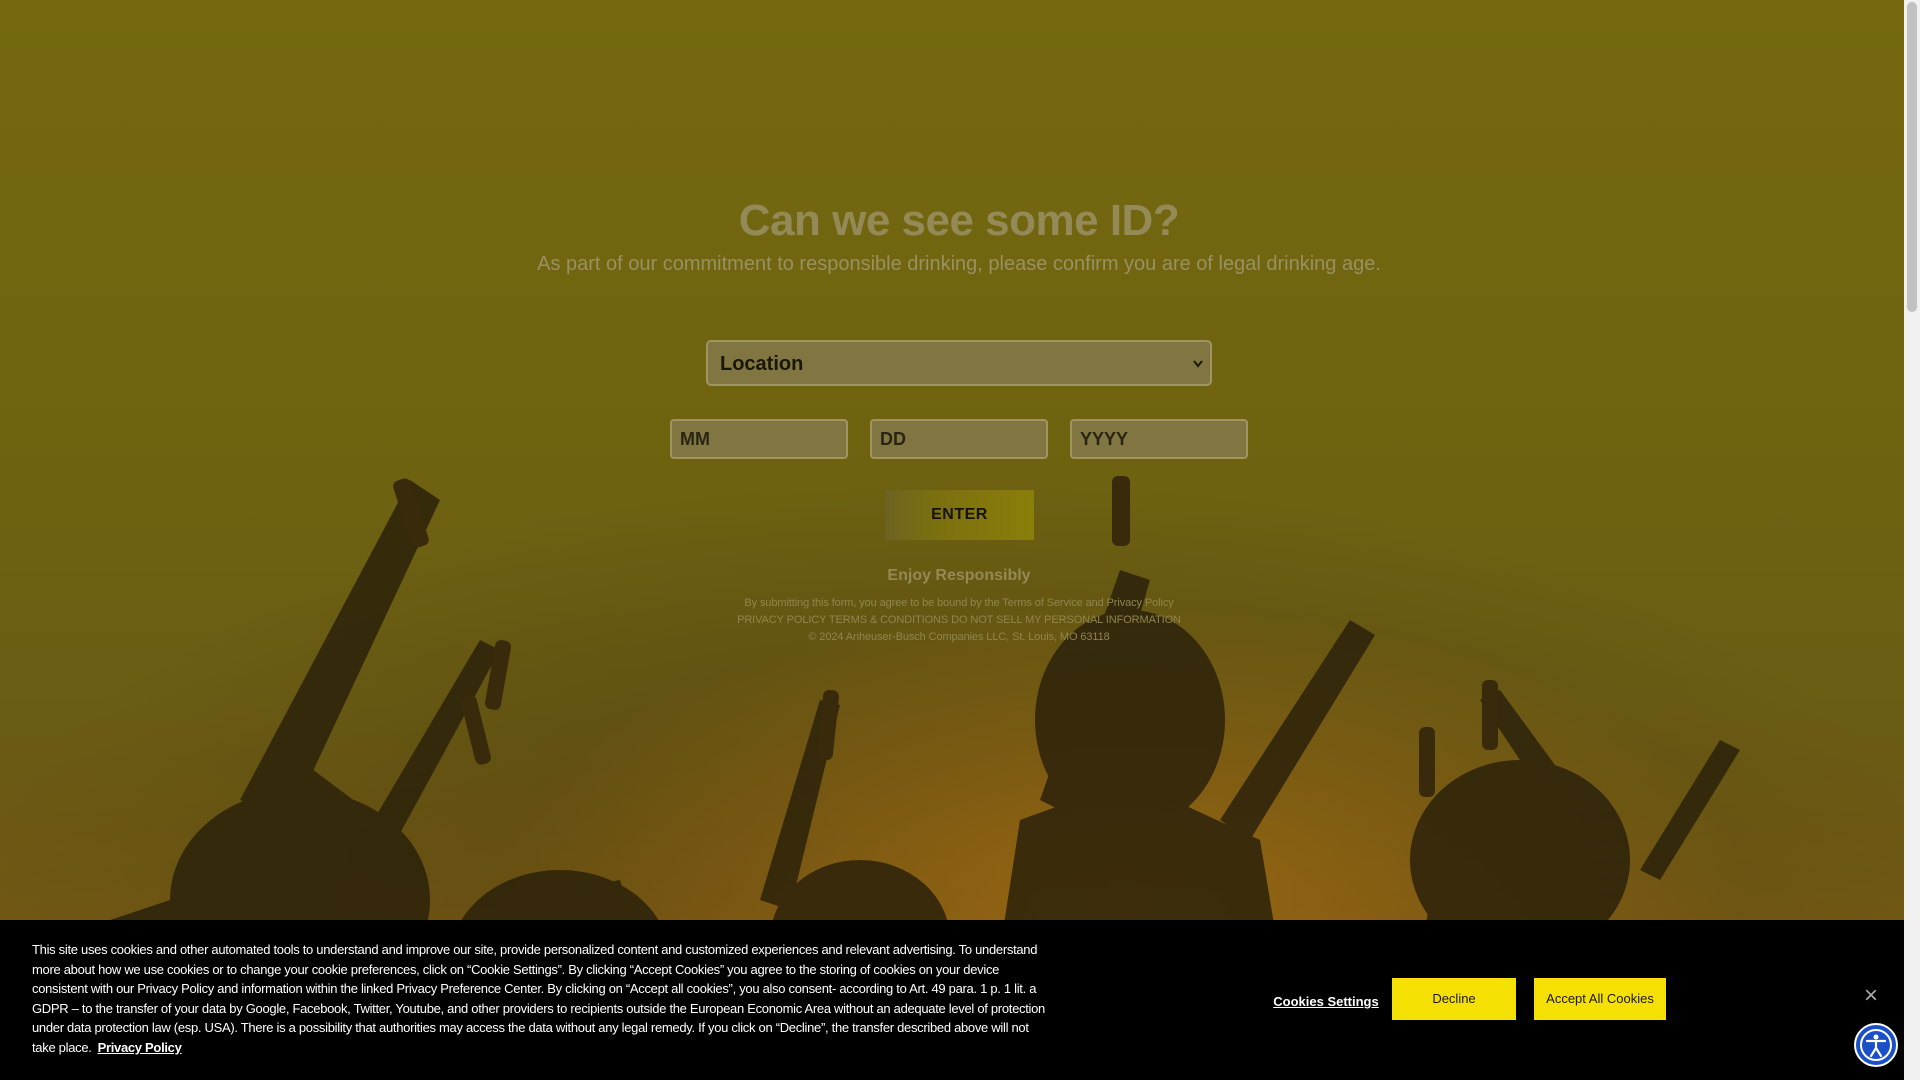  What do you see at coordinates (959, 220) in the screenshot?
I see `page-title: Can we see some ID?` at bounding box center [959, 220].